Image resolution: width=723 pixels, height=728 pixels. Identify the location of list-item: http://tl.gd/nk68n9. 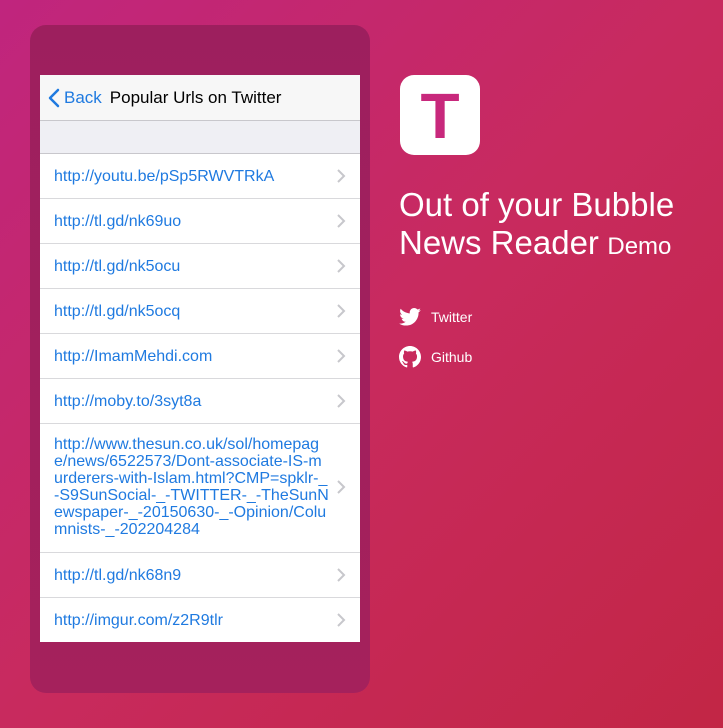
(200, 575).